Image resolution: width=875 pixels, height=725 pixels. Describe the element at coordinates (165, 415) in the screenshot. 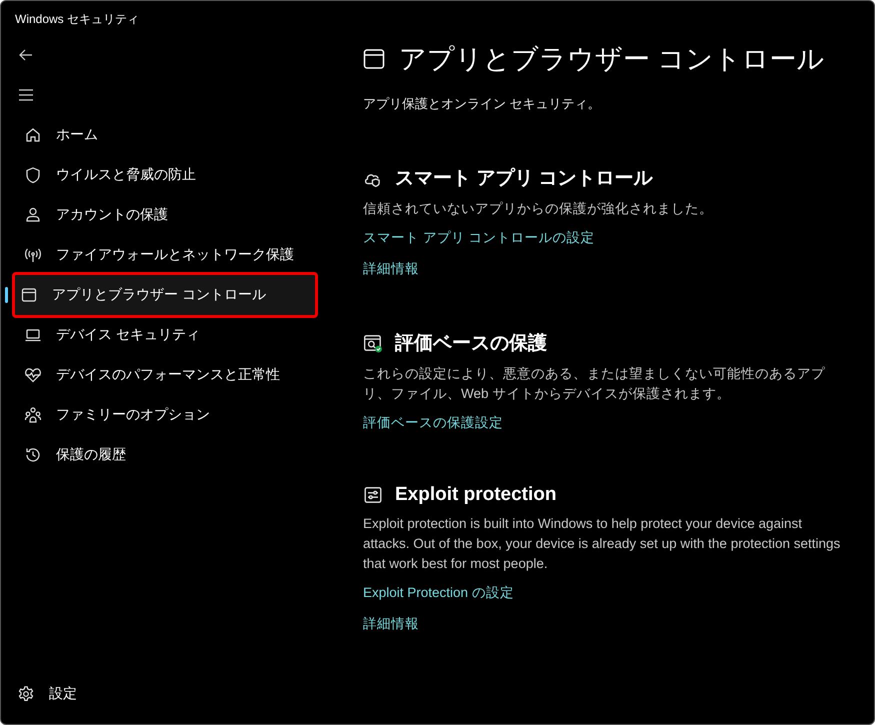

I see `sidebar-item: ファミリーのオプション` at that location.